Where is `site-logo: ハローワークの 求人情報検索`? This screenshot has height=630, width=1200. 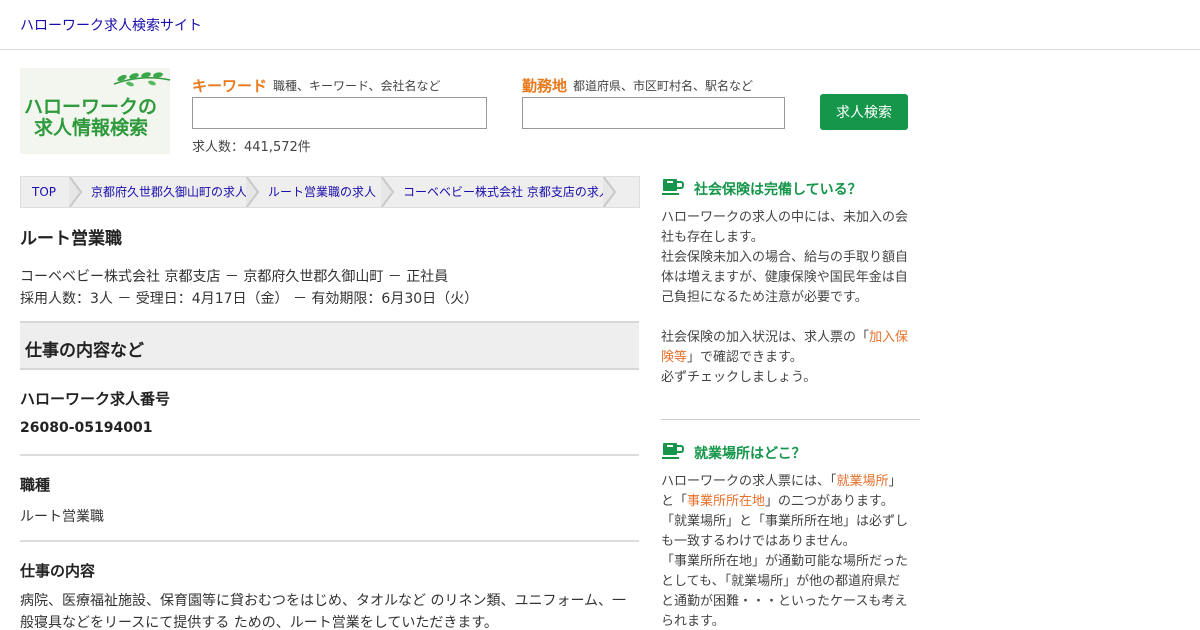
site-logo: ハローワークの 求人情報検索 is located at coordinates (95, 111).